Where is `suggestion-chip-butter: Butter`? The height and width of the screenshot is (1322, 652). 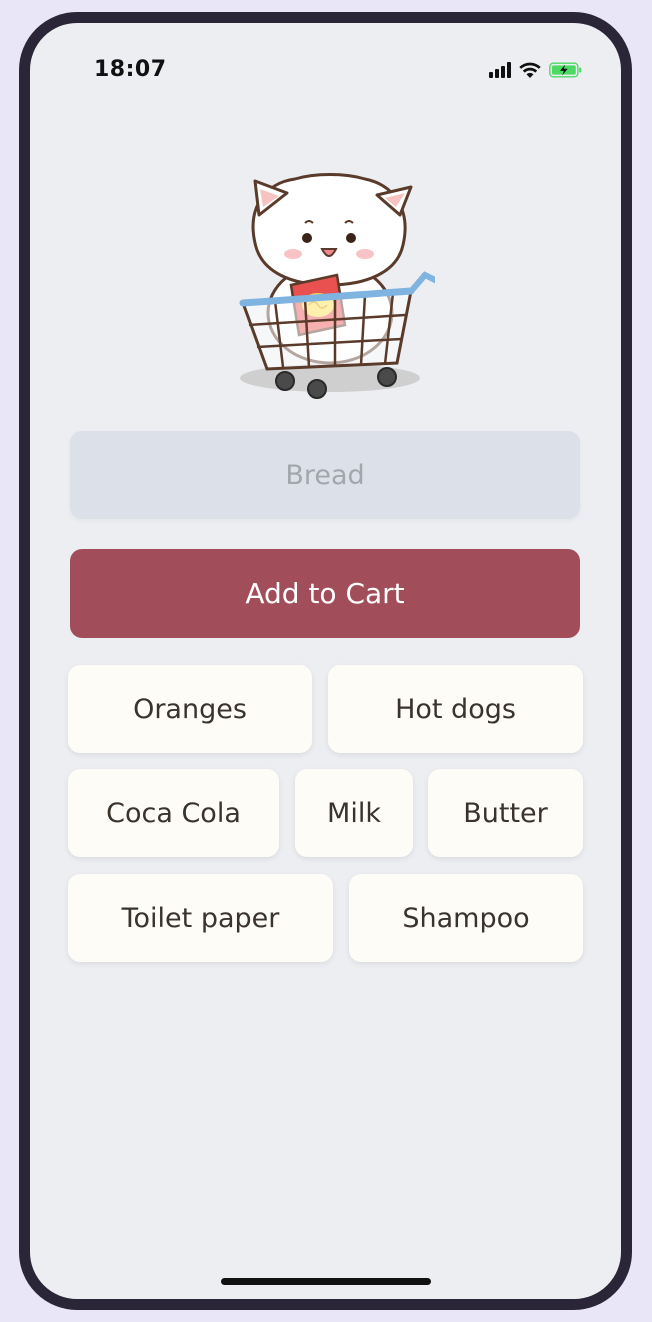
suggestion-chip-butter: Butter is located at coordinates (505, 813).